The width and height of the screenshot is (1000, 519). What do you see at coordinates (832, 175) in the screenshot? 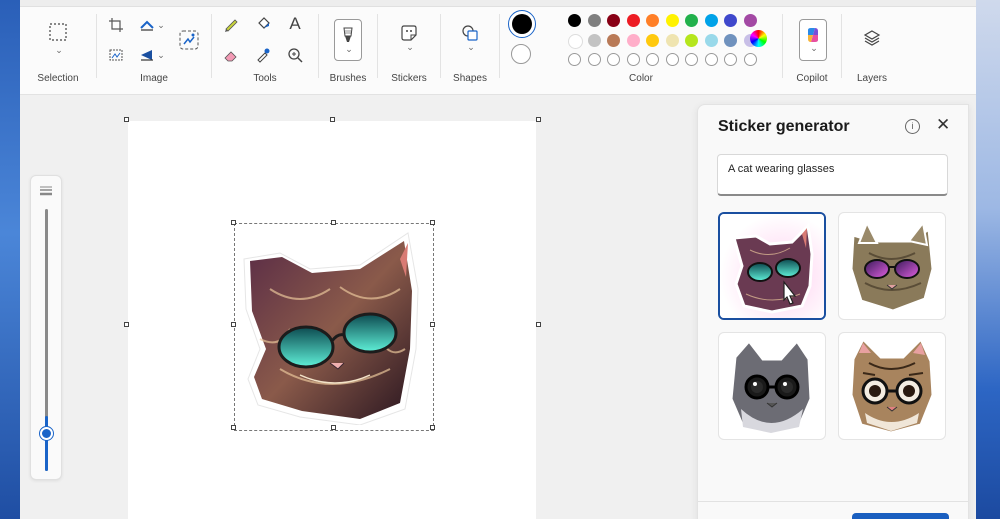
I see `sticker-prompt-input: A cat wearing glasses` at bounding box center [832, 175].